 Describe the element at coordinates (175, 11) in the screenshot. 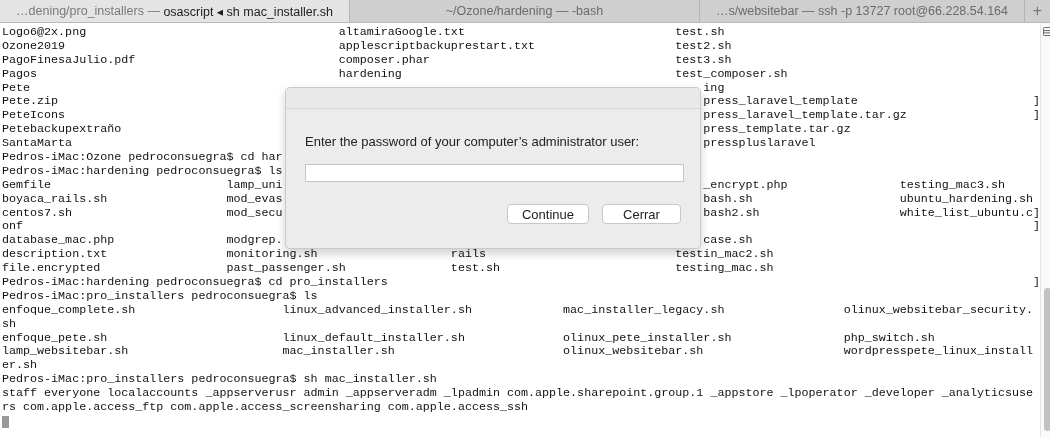

I see `terminal-tab: …dening/pro_installers — osascript ◂ sh mac_installer.sh` at that location.